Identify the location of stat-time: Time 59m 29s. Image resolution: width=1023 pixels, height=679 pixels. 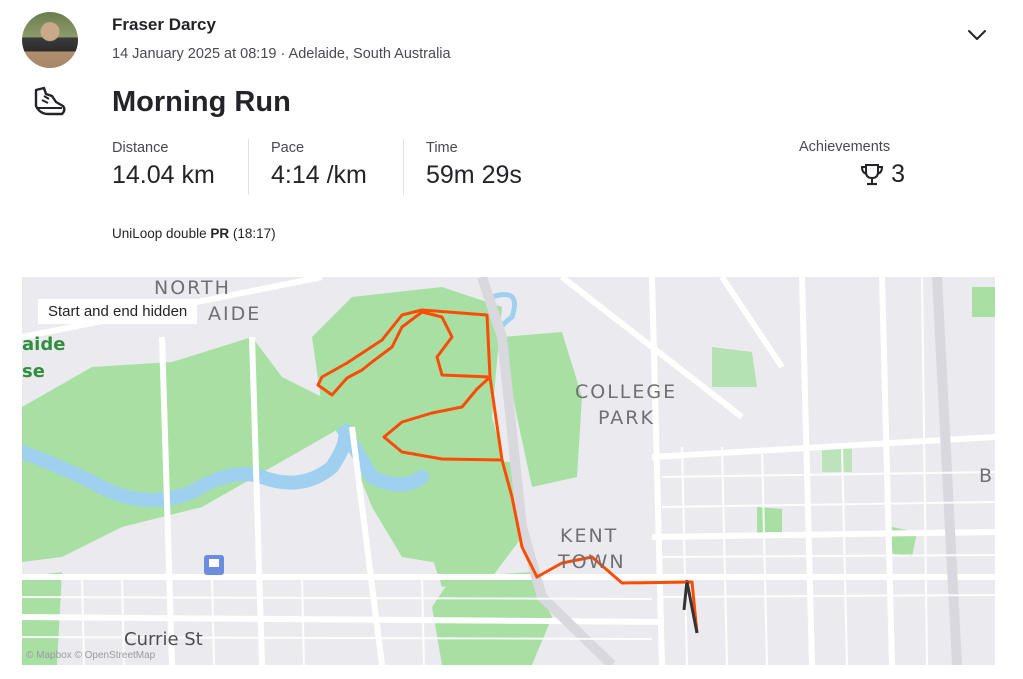
(474, 165).